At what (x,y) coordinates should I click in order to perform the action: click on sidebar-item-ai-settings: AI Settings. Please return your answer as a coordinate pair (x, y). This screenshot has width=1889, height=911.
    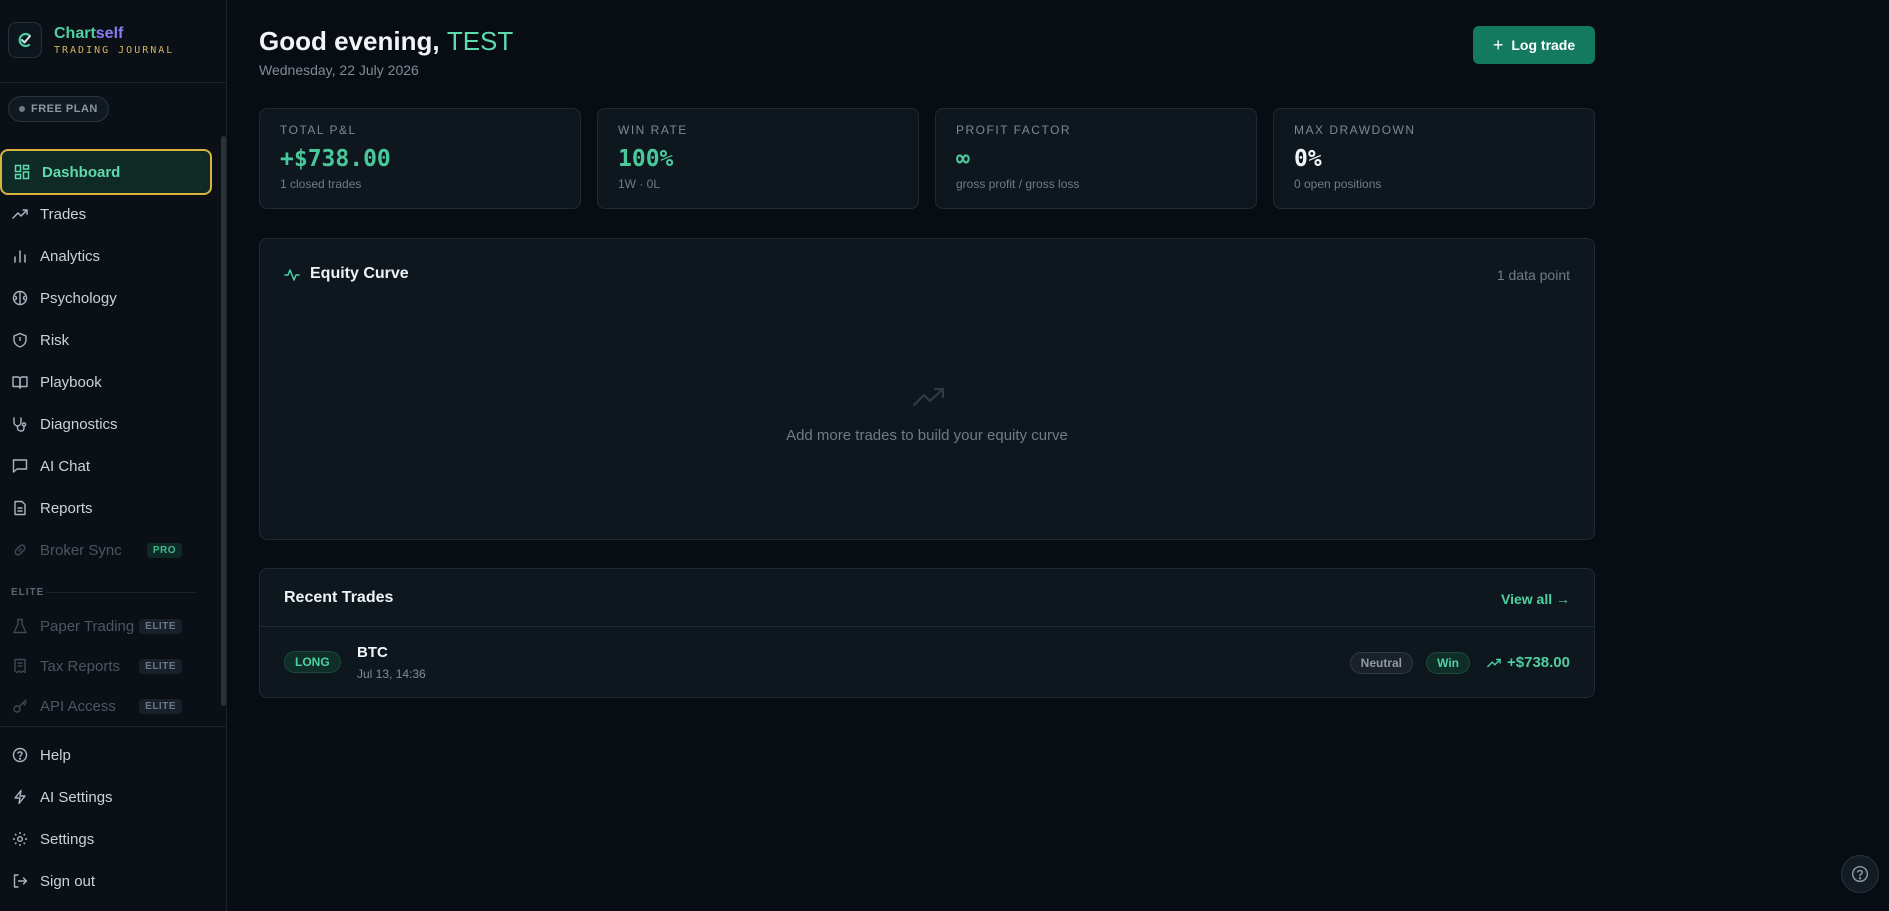
    Looking at the image, I should click on (106, 797).